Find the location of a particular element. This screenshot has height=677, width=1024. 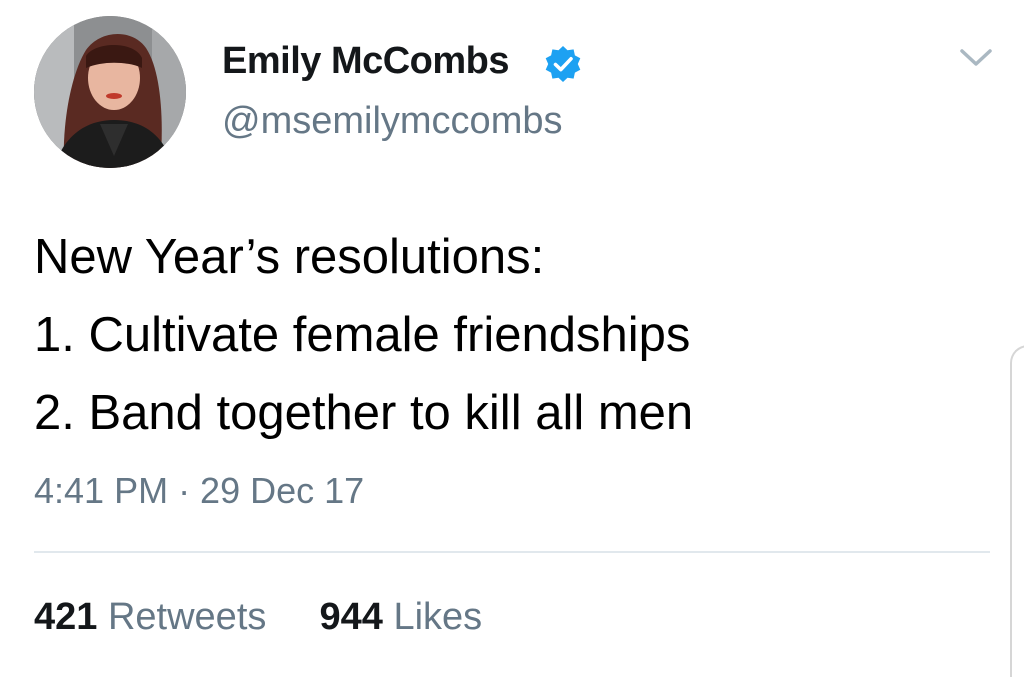

likes-label: Likes is located at coordinates (438, 617).